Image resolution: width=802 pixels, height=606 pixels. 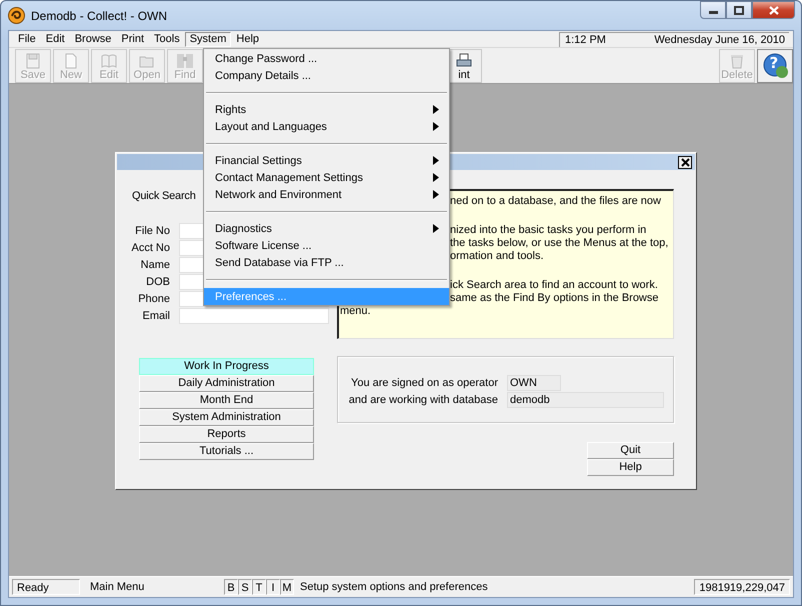 I want to click on input-field, so click(x=254, y=316).